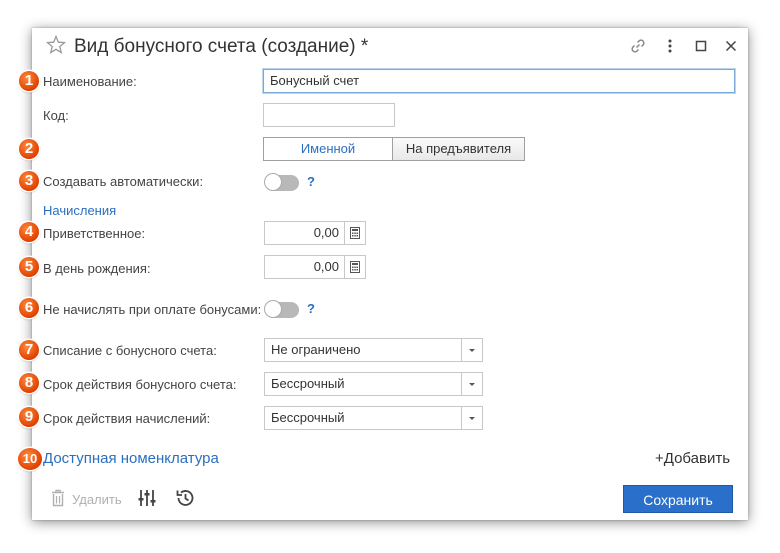  Describe the element at coordinates (30, 459) in the screenshot. I see `badge-10: 10` at that location.